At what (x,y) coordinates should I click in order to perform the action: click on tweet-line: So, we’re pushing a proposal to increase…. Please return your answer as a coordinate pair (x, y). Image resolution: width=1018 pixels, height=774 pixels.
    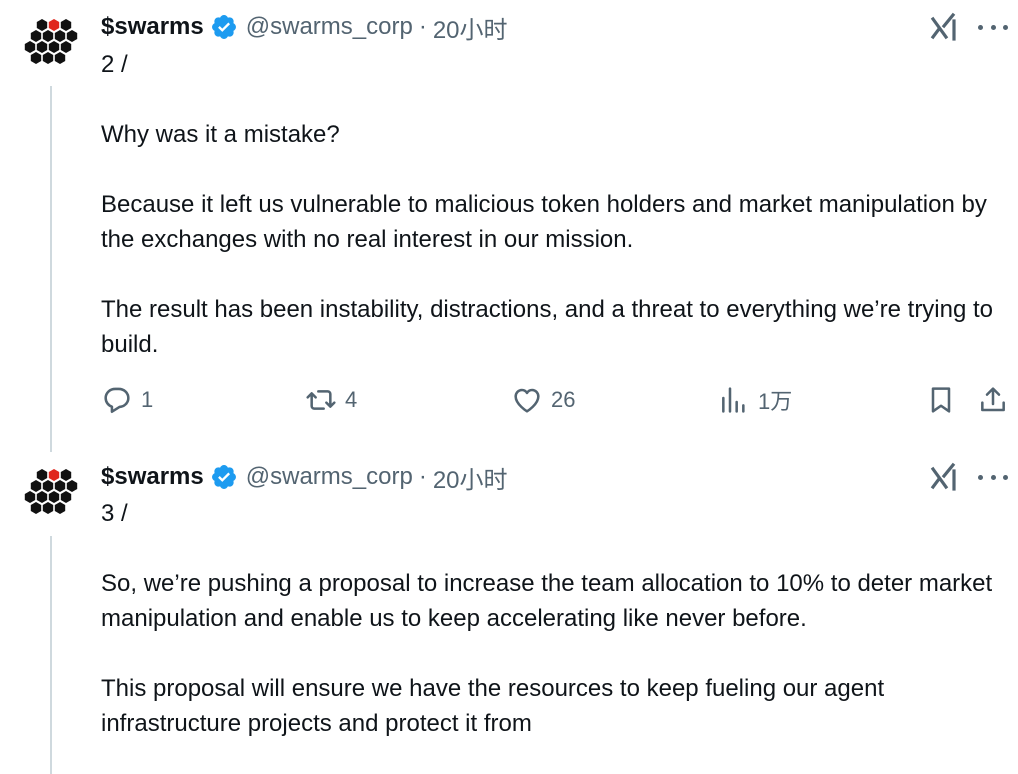
    Looking at the image, I should click on (547, 601).